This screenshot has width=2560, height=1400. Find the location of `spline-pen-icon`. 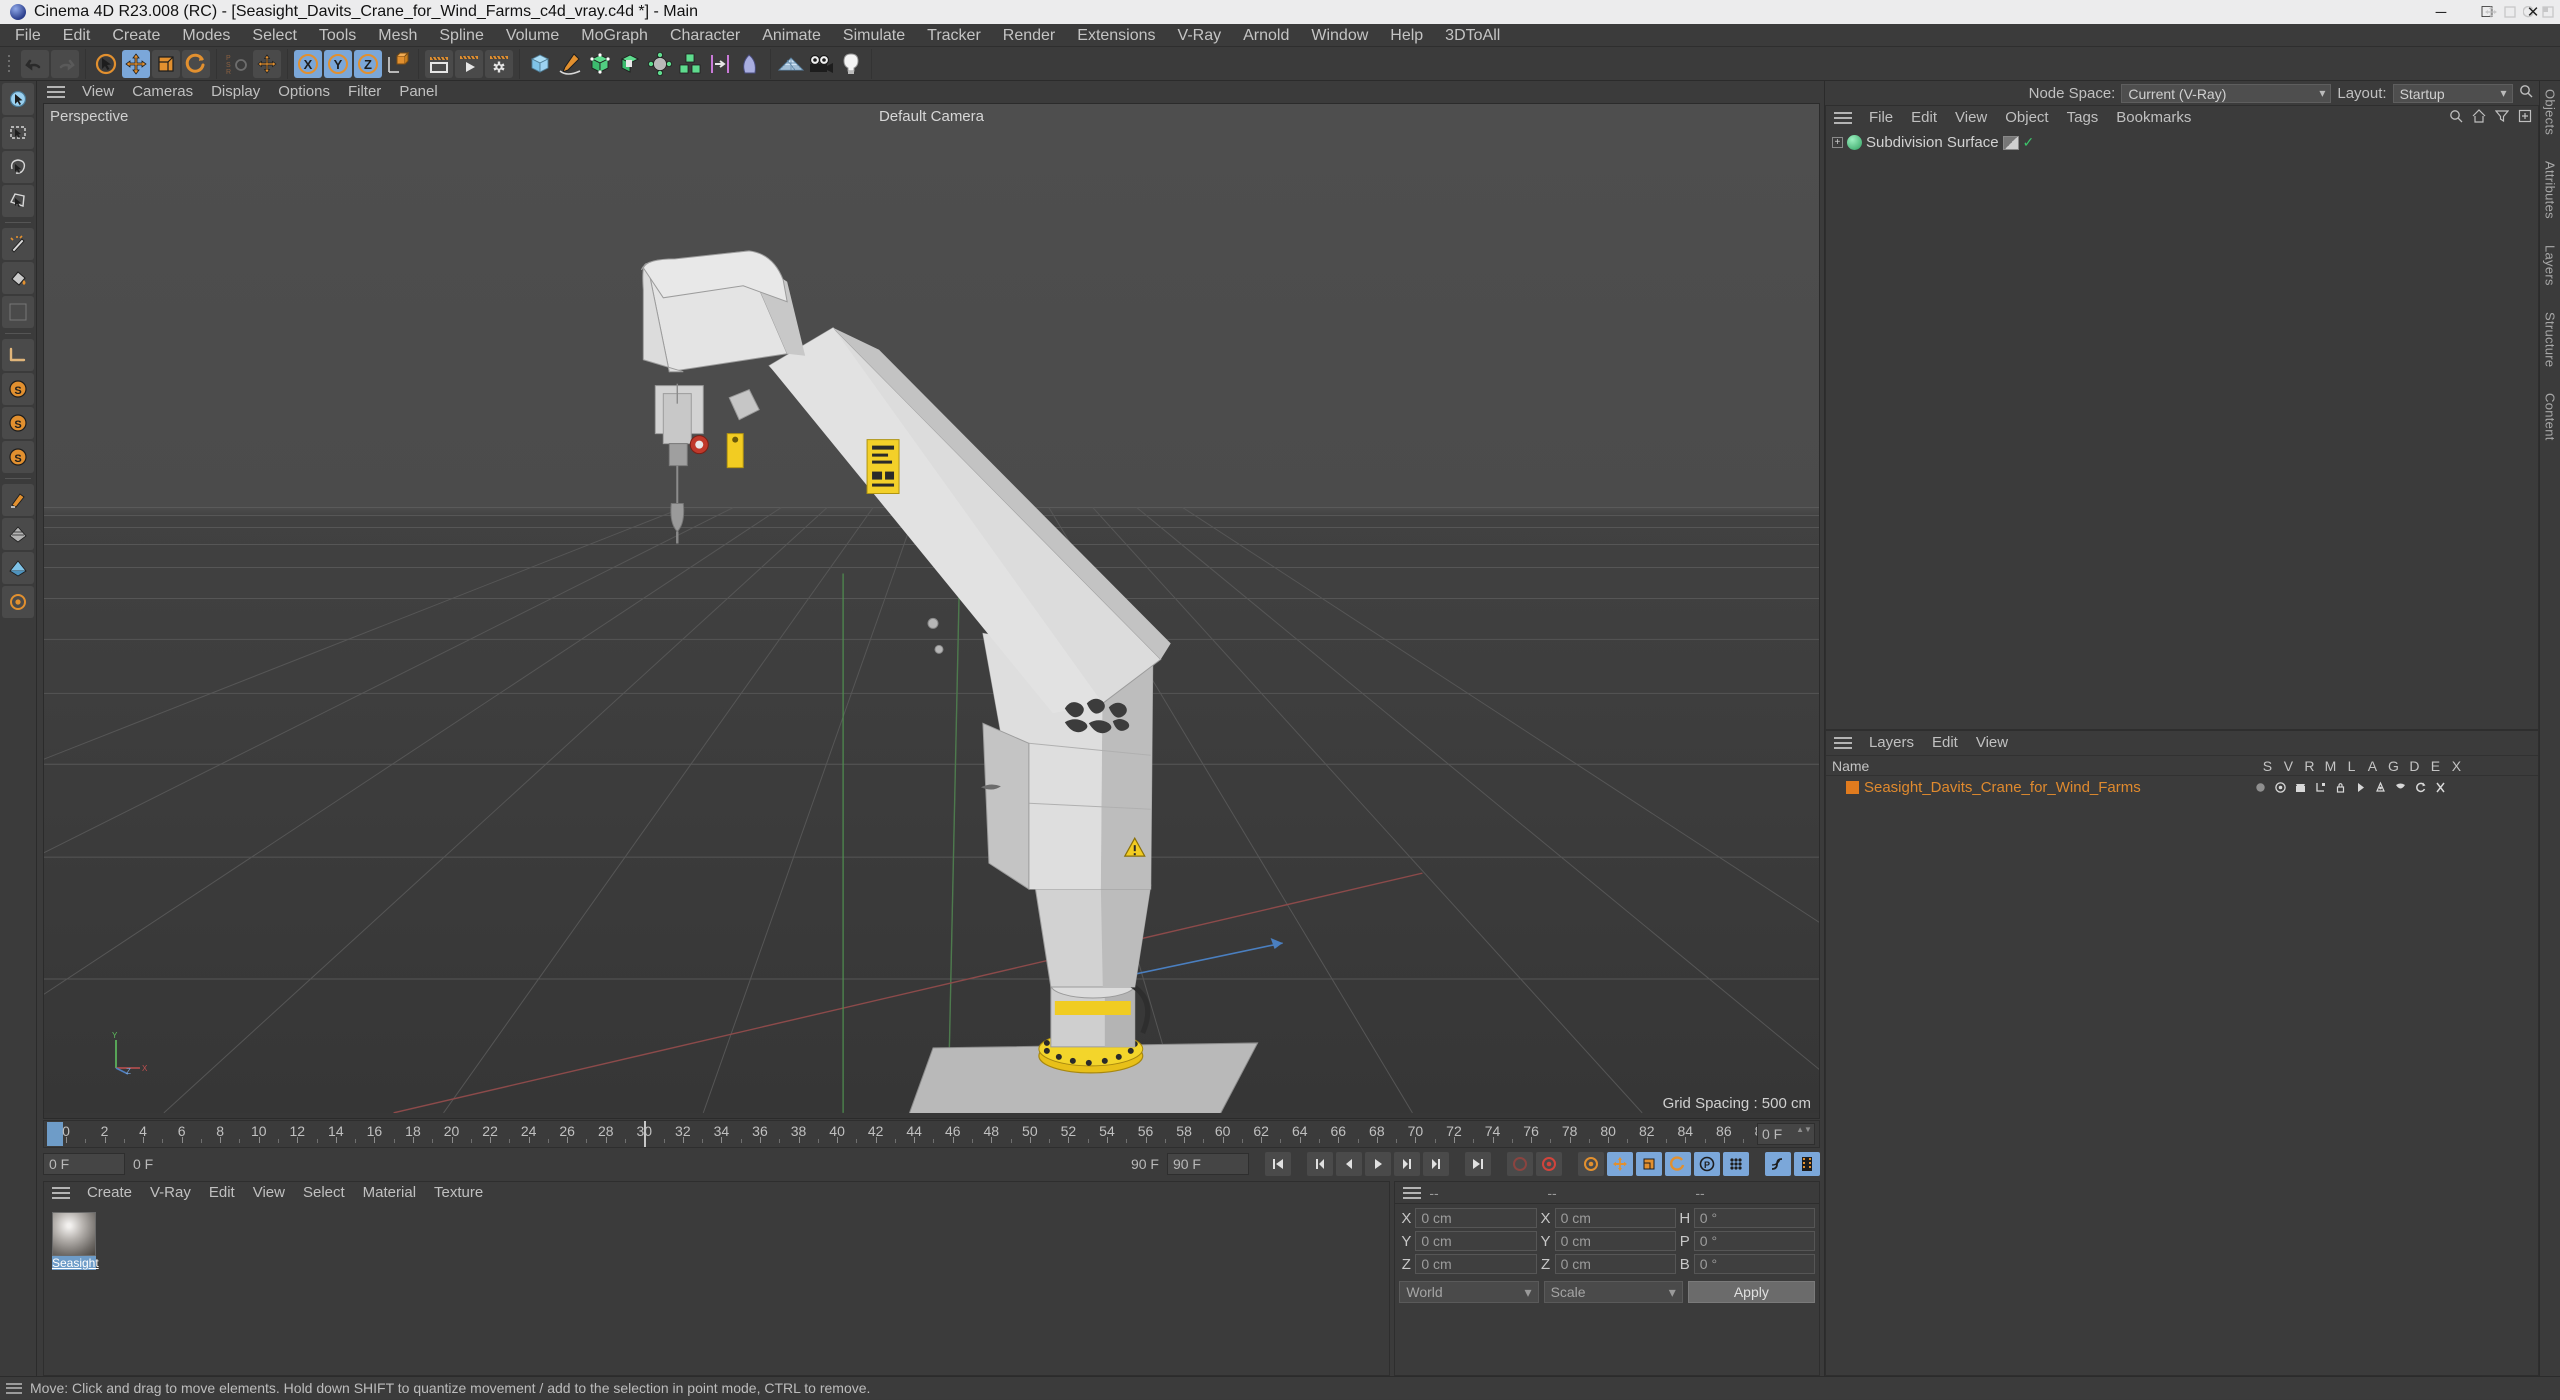

spline-pen-icon is located at coordinates (570, 64).